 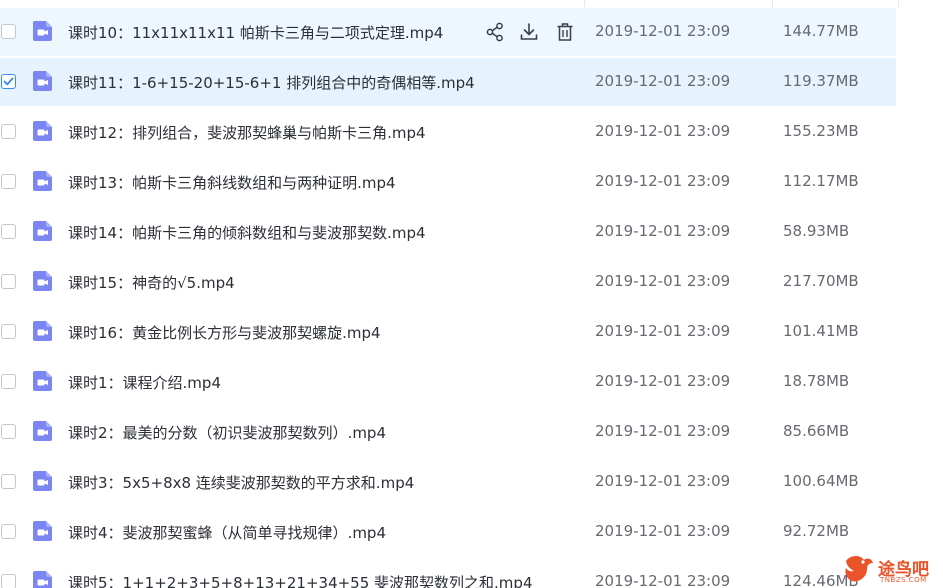 I want to click on file-name: 课时14：帕斯卡三角的倾斜数组和与斐波那契数.mp4, so click(x=247, y=232).